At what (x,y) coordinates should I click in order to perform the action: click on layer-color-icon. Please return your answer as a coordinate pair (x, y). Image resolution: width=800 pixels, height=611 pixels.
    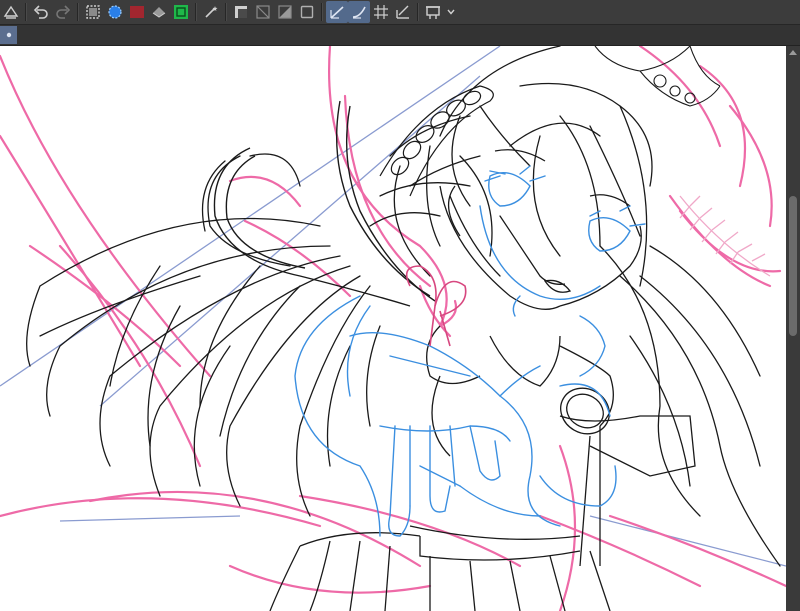
    Looking at the image, I should click on (181, 12).